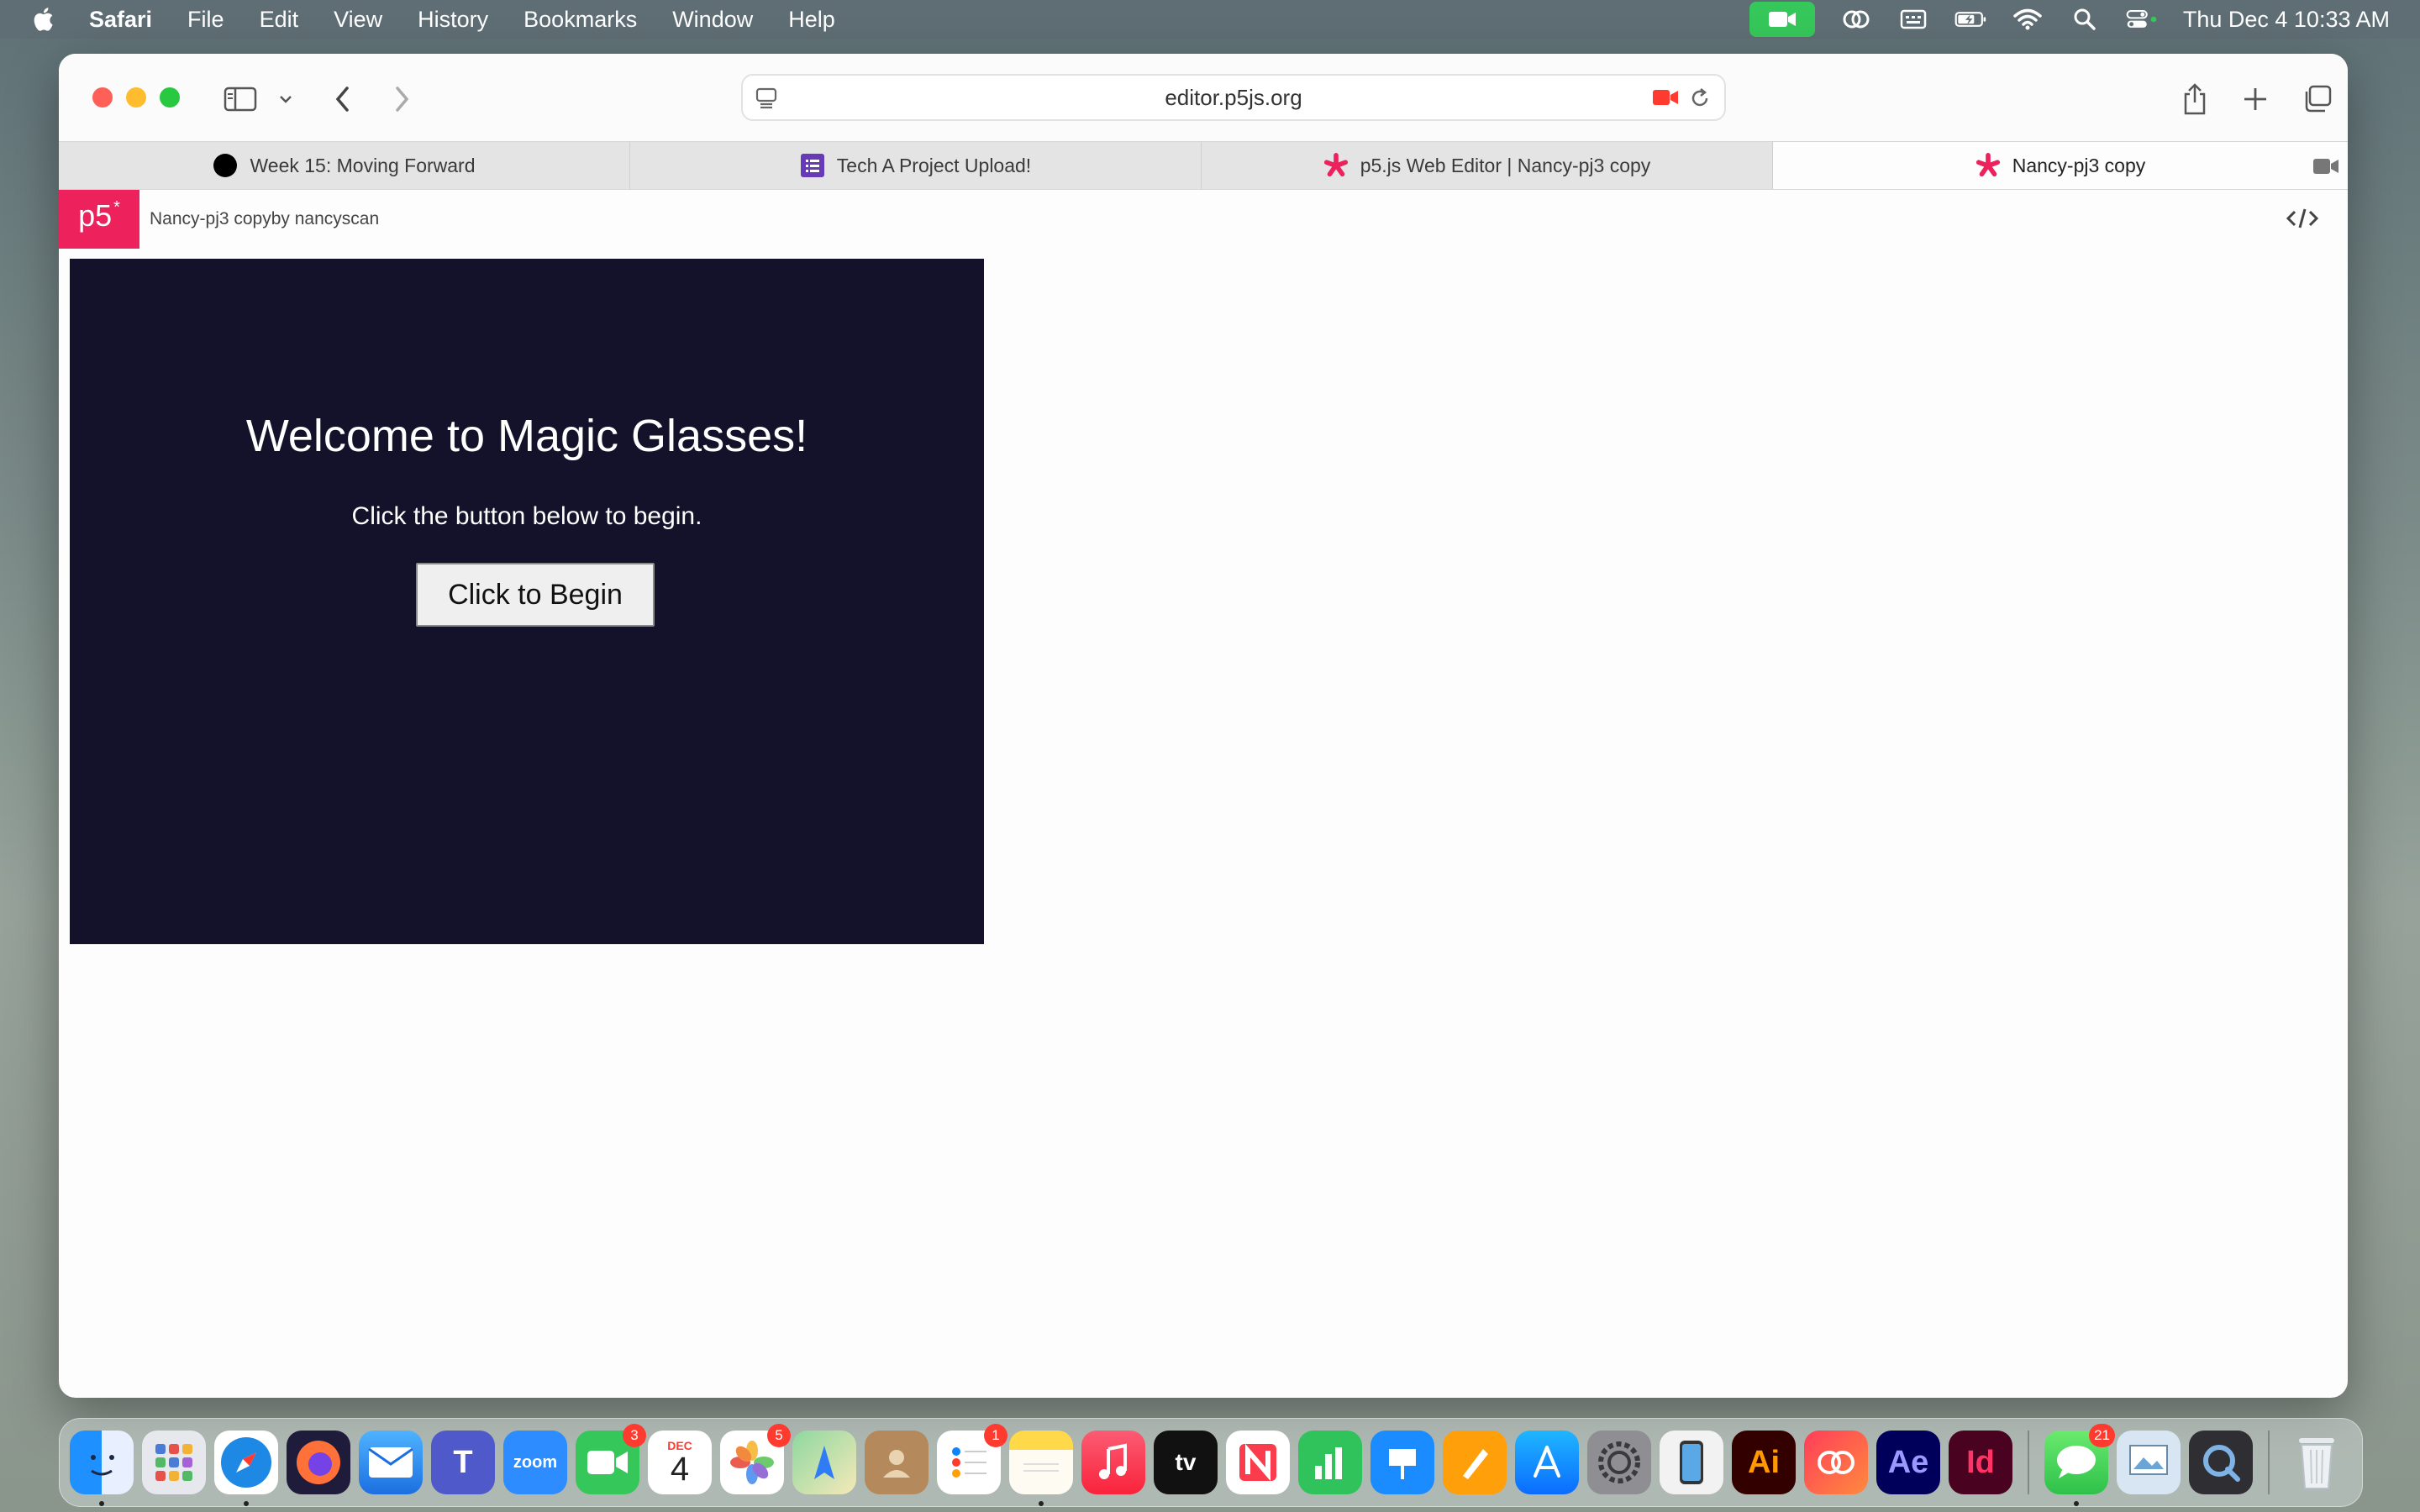 This screenshot has height=1512, width=2420. I want to click on zoom-window-button, so click(170, 97).